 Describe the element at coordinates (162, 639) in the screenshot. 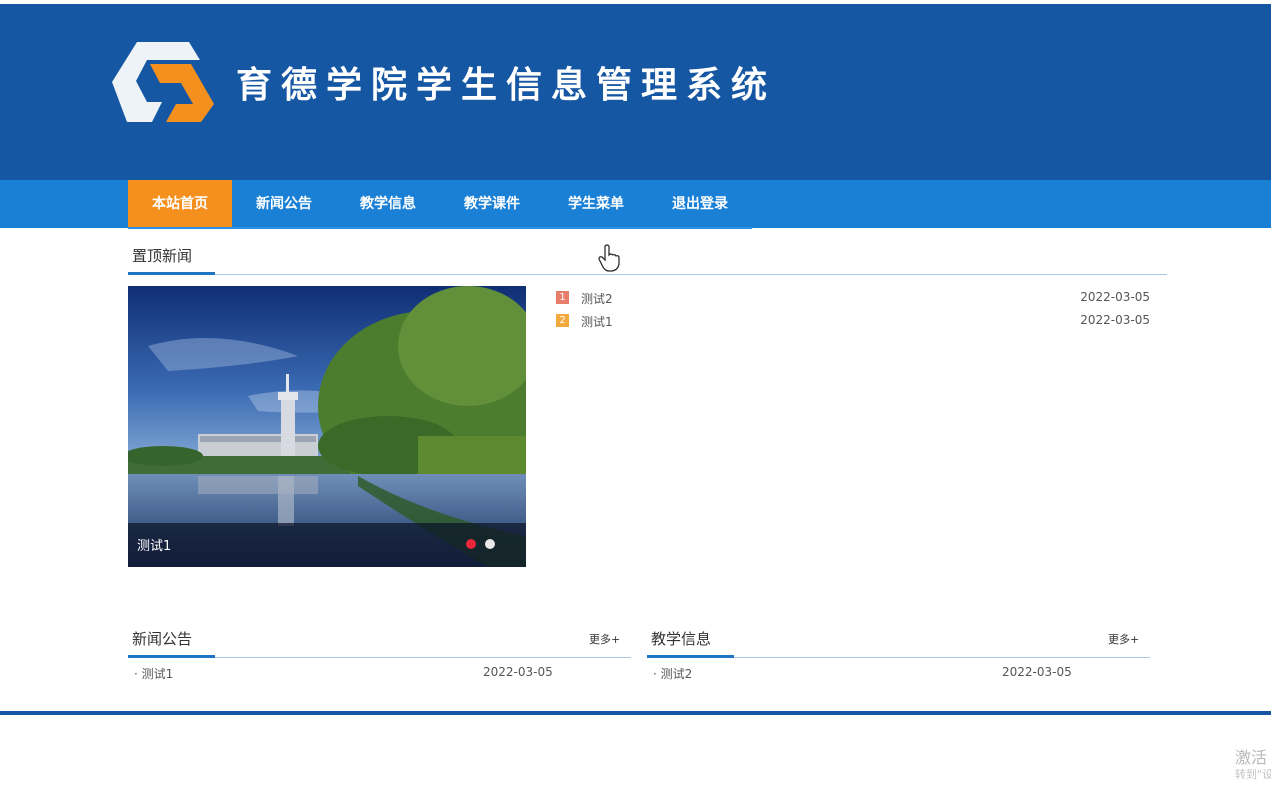

I see `news-notice-title: 新闻公告` at that location.